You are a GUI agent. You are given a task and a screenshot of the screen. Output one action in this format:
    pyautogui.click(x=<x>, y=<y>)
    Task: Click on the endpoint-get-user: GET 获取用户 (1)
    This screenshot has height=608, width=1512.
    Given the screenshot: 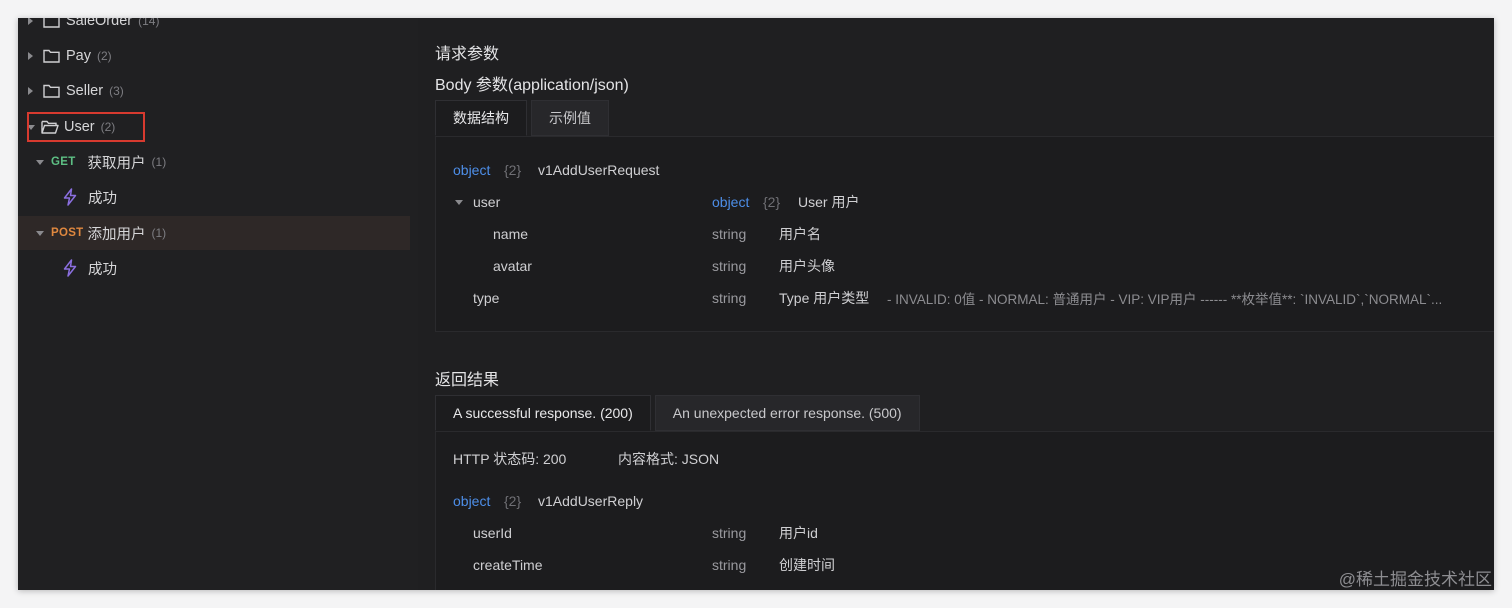 What is the action you would take?
    pyautogui.click(x=214, y=162)
    